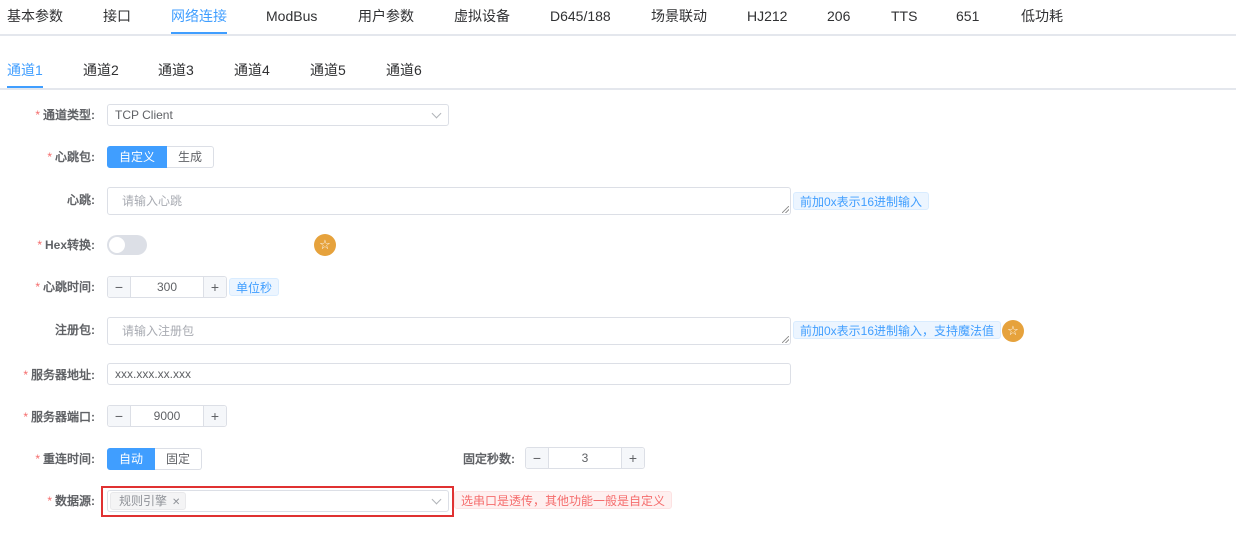 This screenshot has height=535, width=1236. I want to click on heartbeat-custom-button: 自定义, so click(137, 157).